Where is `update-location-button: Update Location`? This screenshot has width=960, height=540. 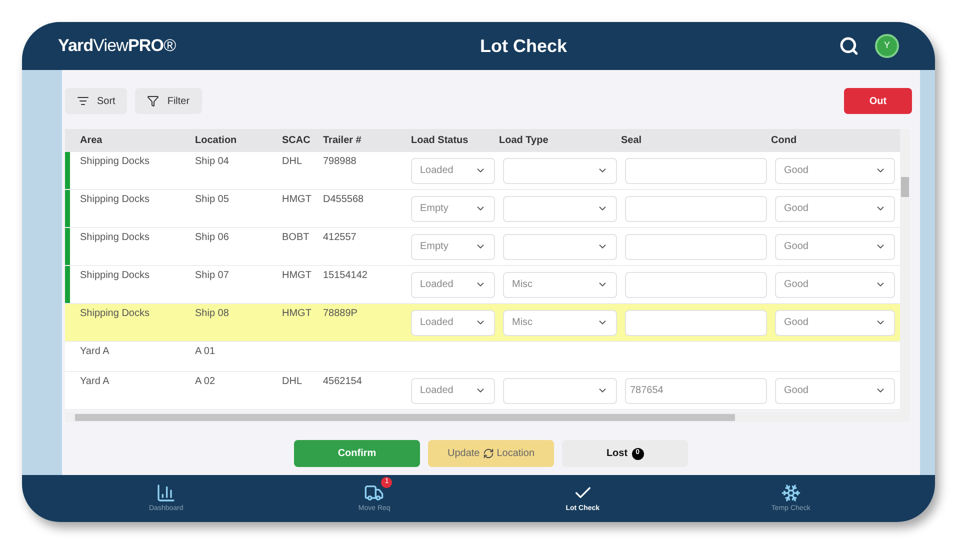
update-location-button: Update Location is located at coordinates (491, 453).